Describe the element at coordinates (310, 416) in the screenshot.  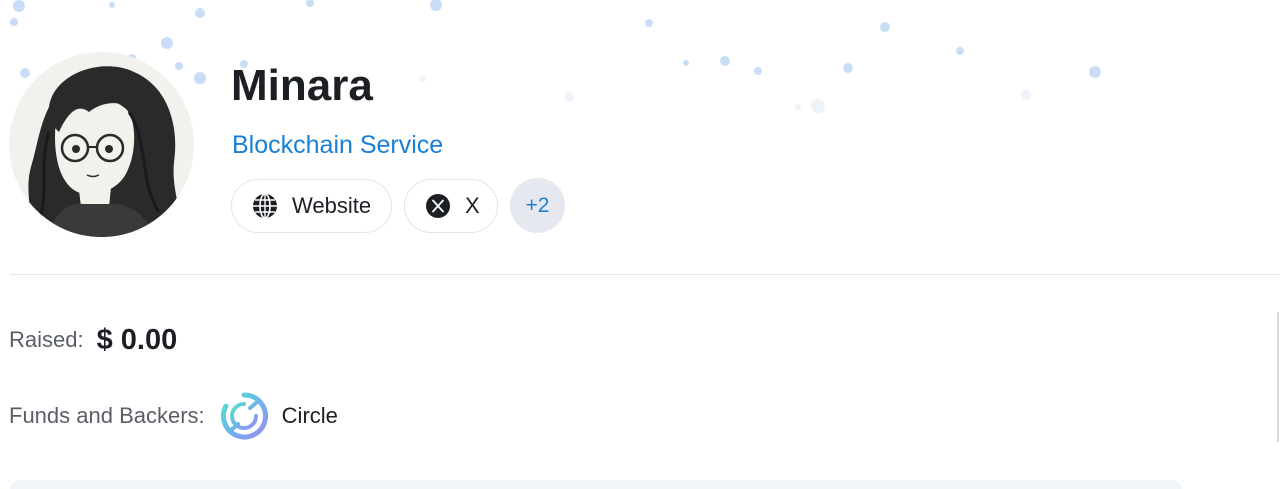
I see `backer-name: Circle` at that location.